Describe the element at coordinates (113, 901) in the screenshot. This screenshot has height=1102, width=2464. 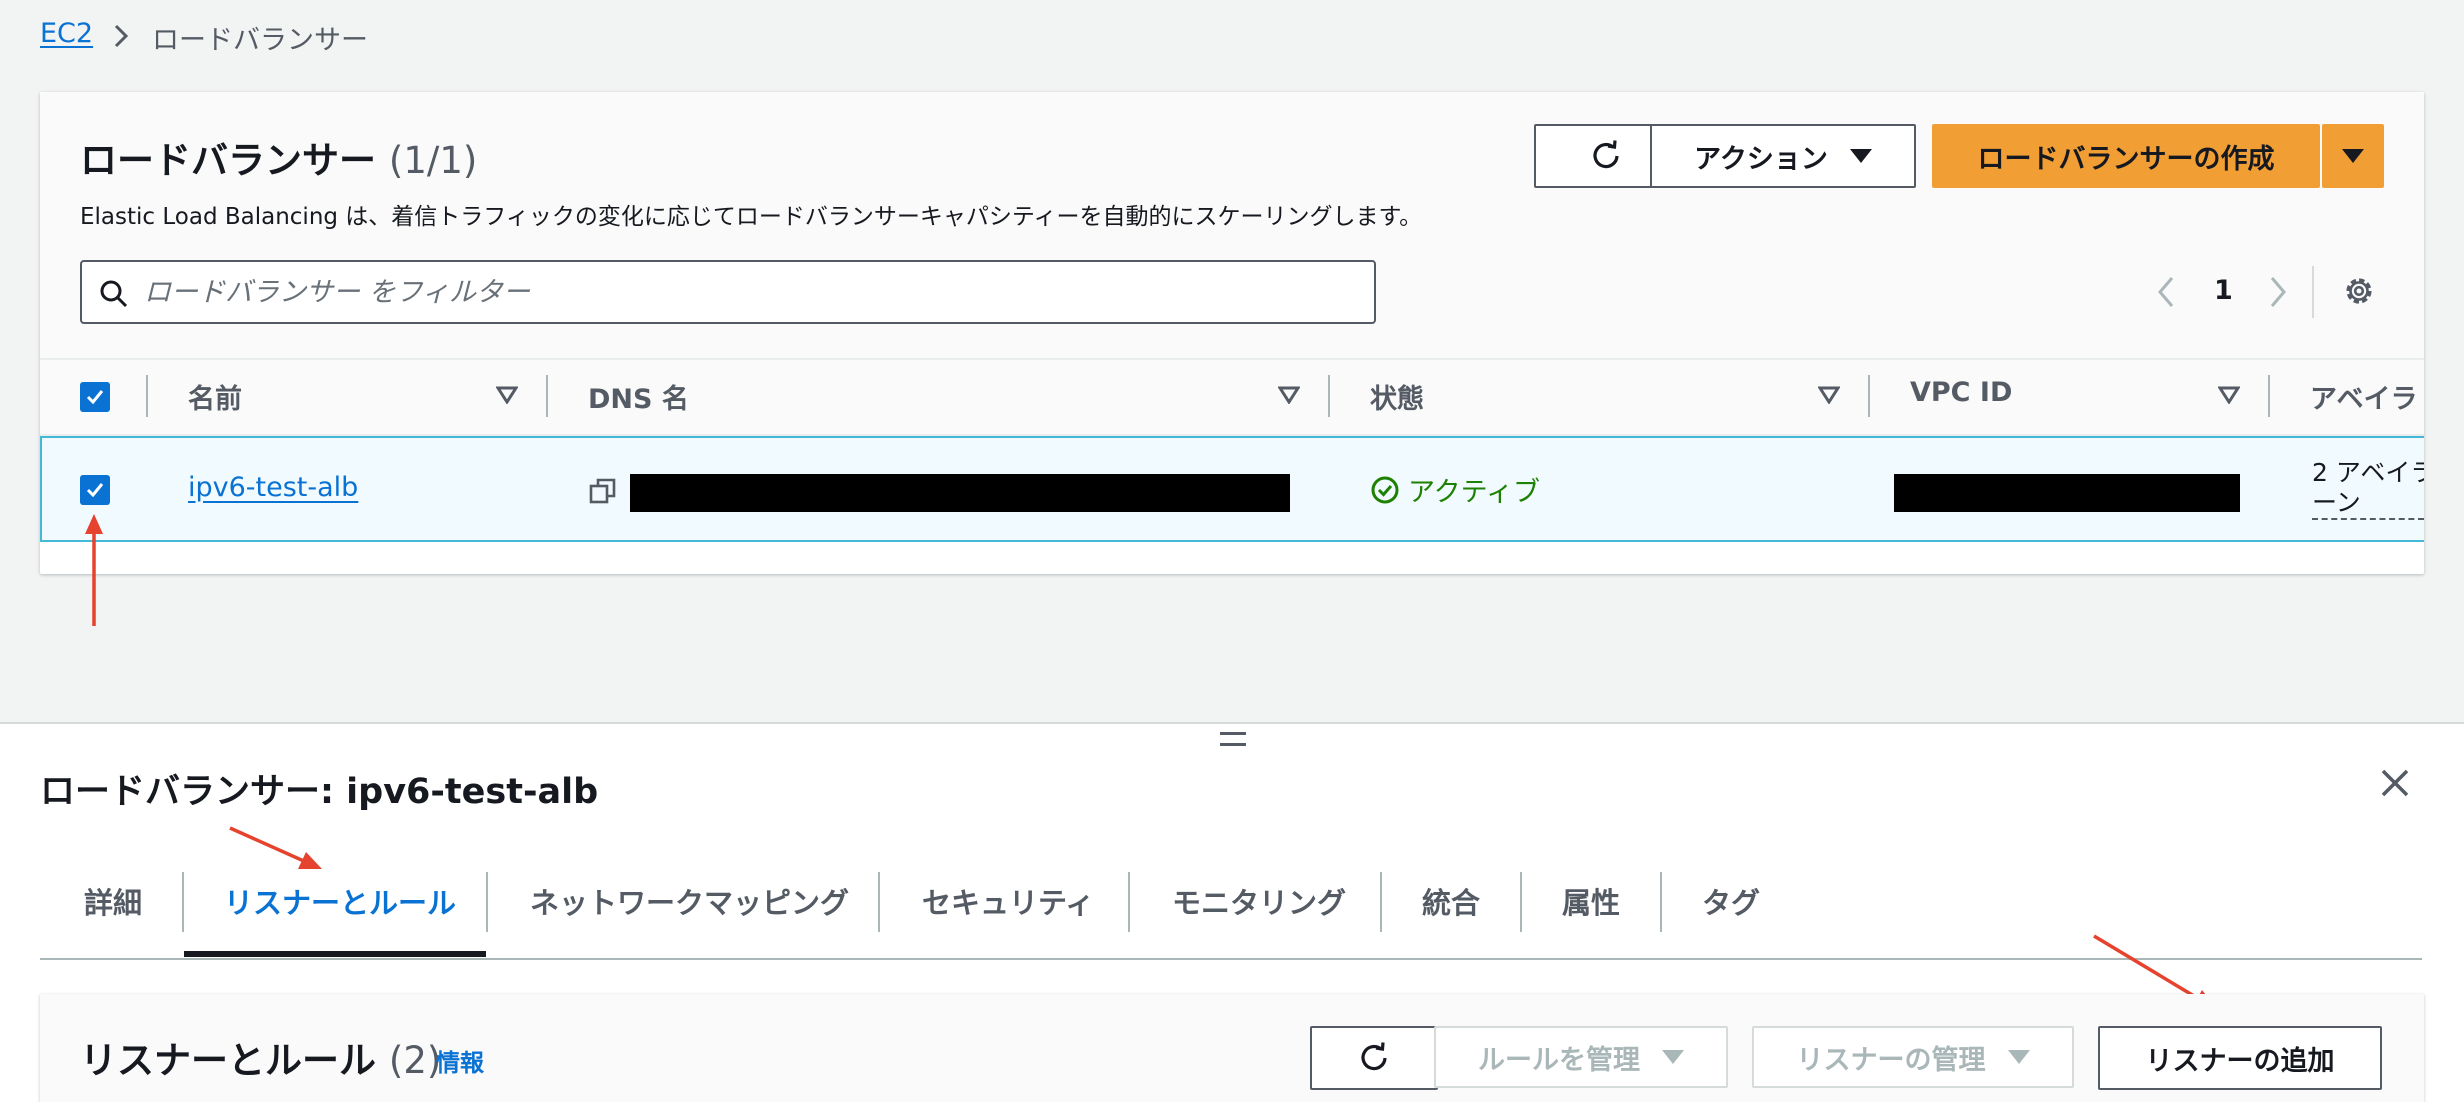
I see `tab-details: 詳細` at that location.